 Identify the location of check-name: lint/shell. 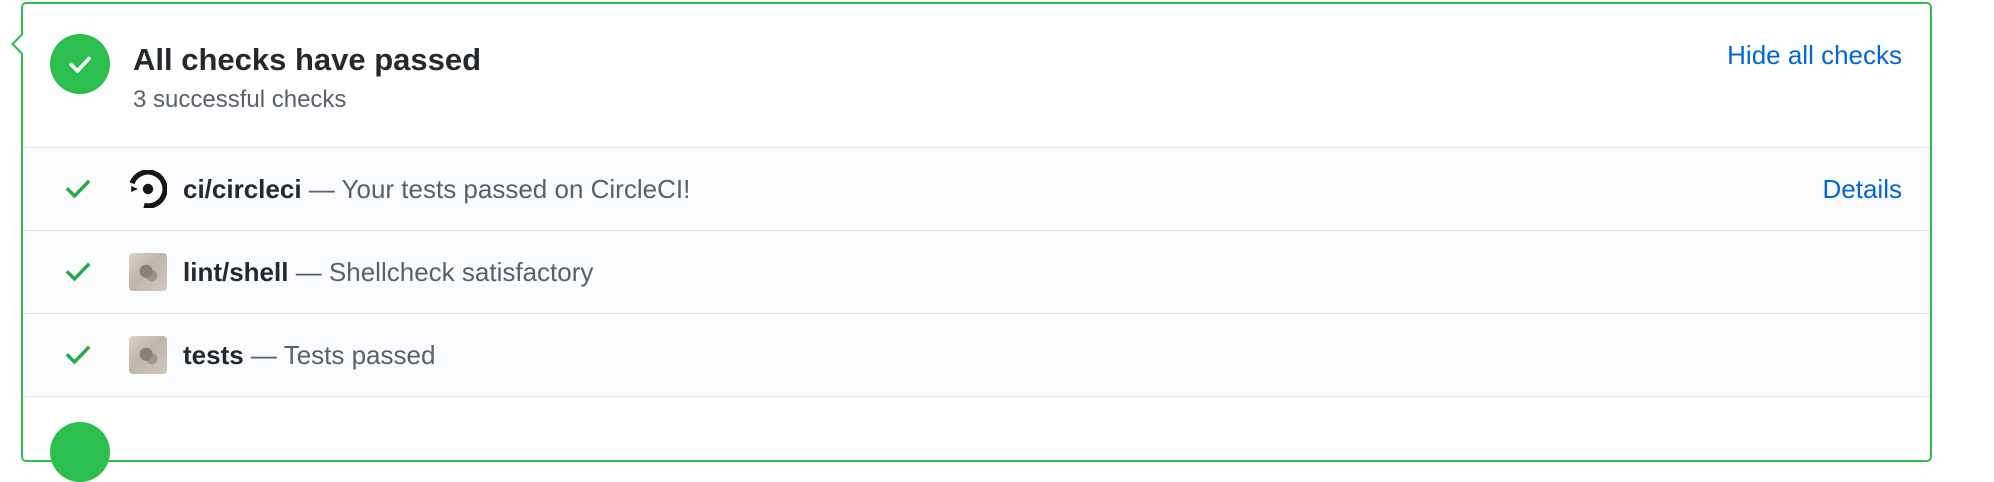
(236, 272).